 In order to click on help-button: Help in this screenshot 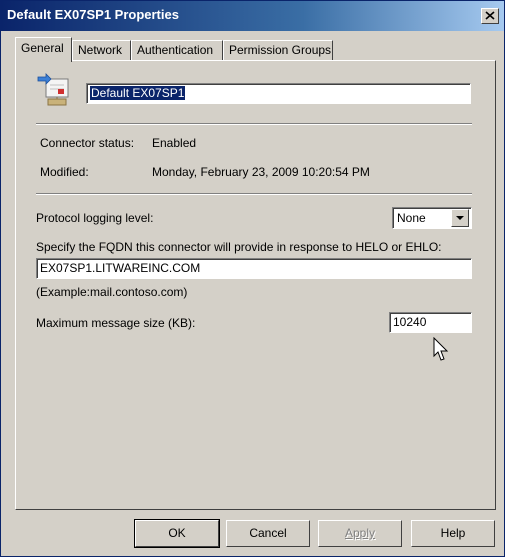, I will do `click(453, 533)`.